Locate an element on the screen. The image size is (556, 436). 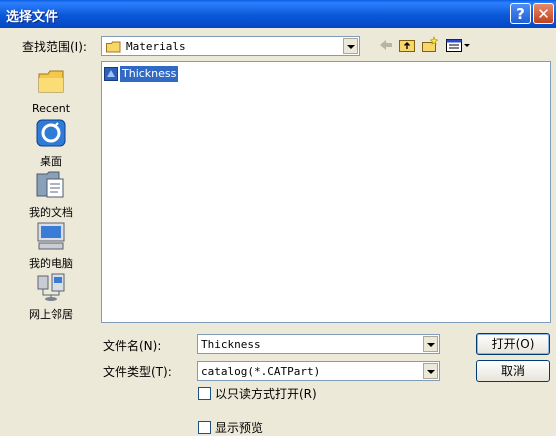
close-button: ✕ is located at coordinates (543, 13).